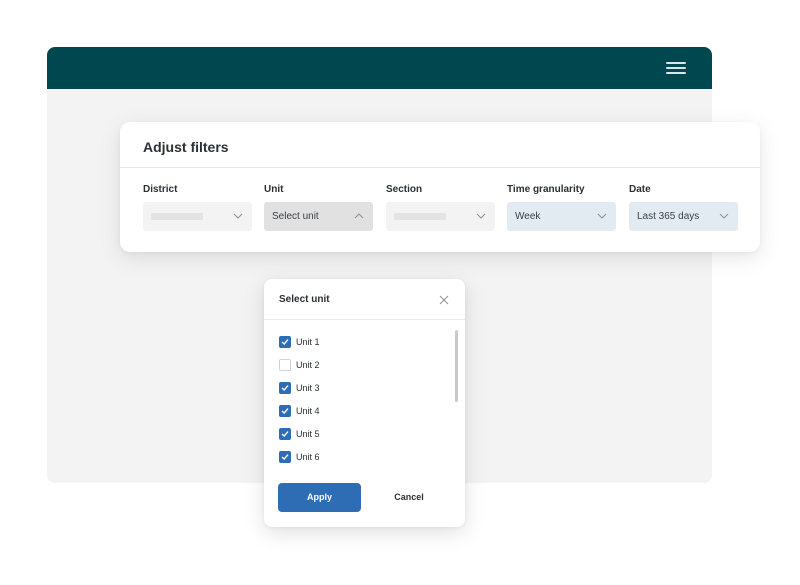 The width and height of the screenshot is (800, 585). Describe the element at coordinates (308, 434) in the screenshot. I see `unit-option-label: Unit 5` at that location.